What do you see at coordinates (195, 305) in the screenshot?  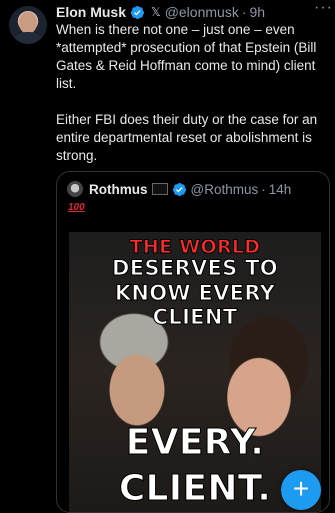 I see `image-text-line-3: KNOW EVERY CLIENT` at bounding box center [195, 305].